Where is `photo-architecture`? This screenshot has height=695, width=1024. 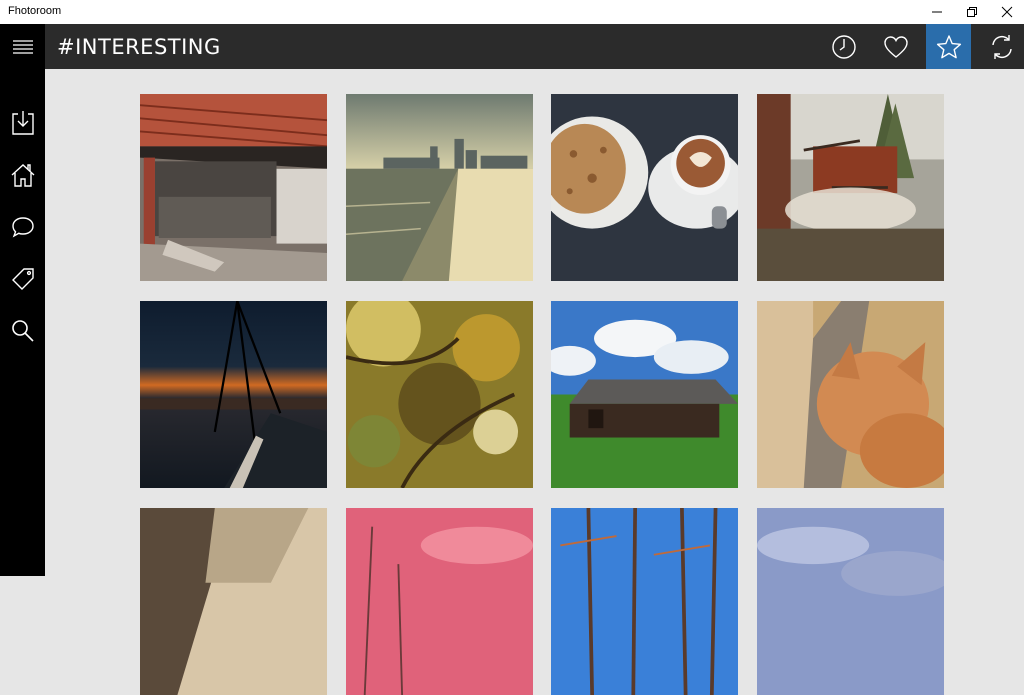
photo-architecture is located at coordinates (233, 601).